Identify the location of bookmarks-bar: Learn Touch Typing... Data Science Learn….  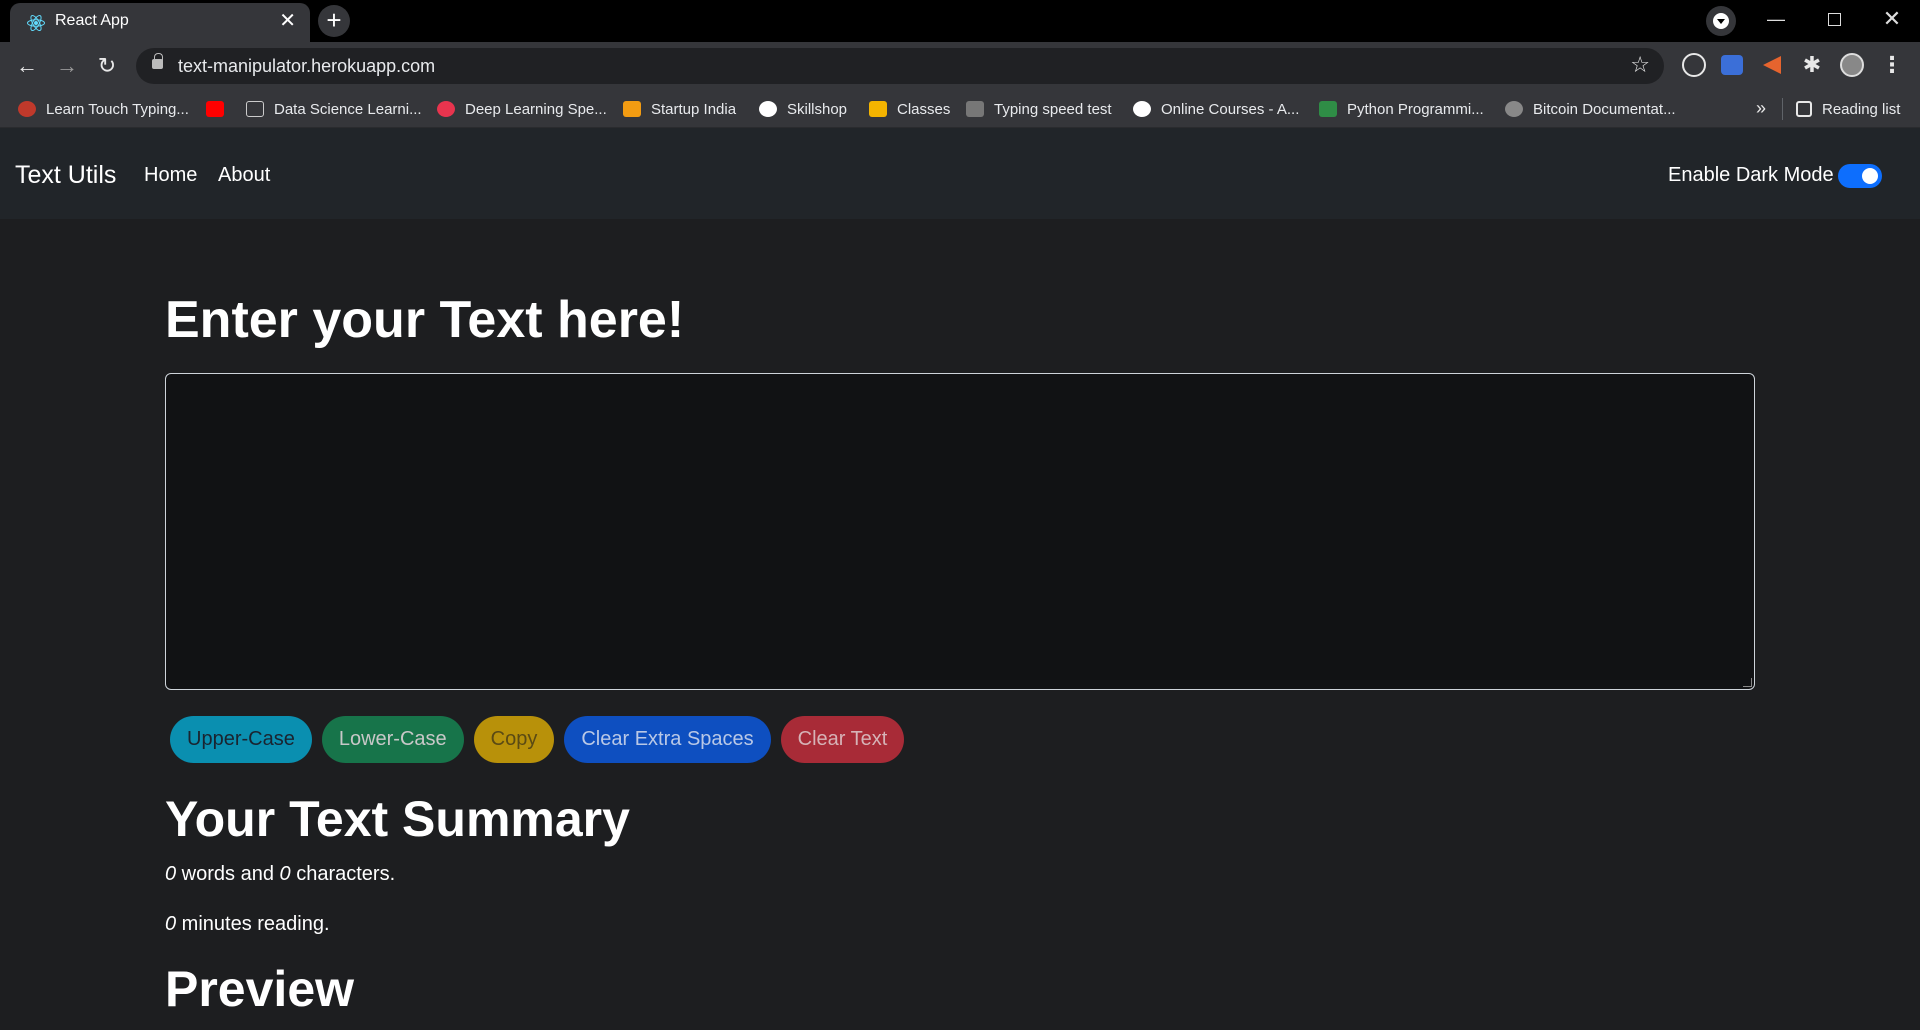
(960, 109).